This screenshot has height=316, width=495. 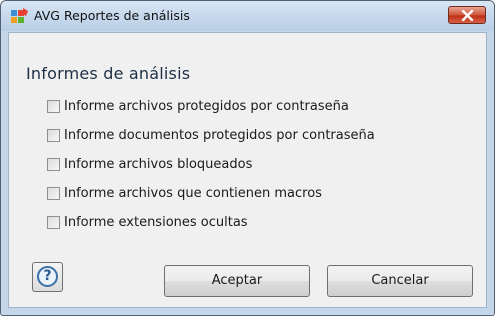 What do you see at coordinates (156, 222) in the screenshot?
I see `option-label: Informe extensiones ocultas` at bounding box center [156, 222].